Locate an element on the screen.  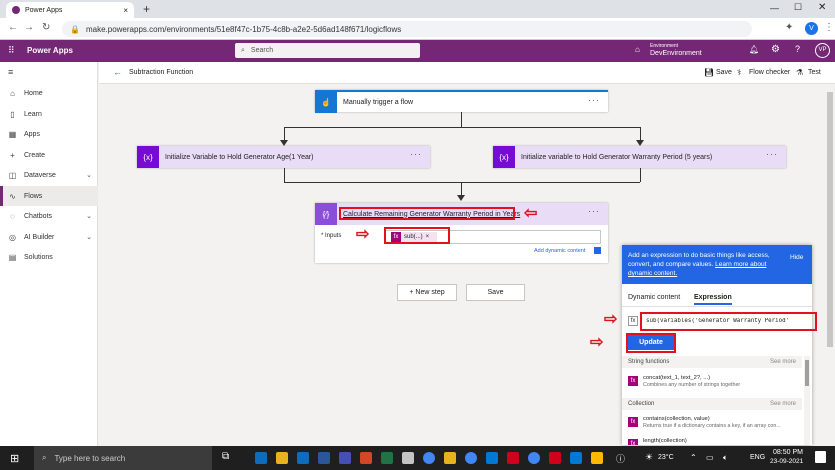
flow-checker-command: Flow checker is located at coordinates (769, 72).